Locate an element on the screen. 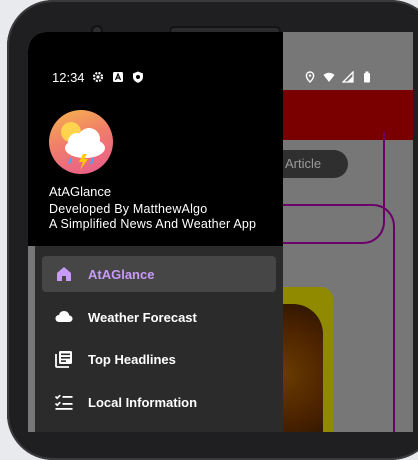 The image size is (418, 460). nav-item-ataglance: AtAGlance is located at coordinates (159, 274).